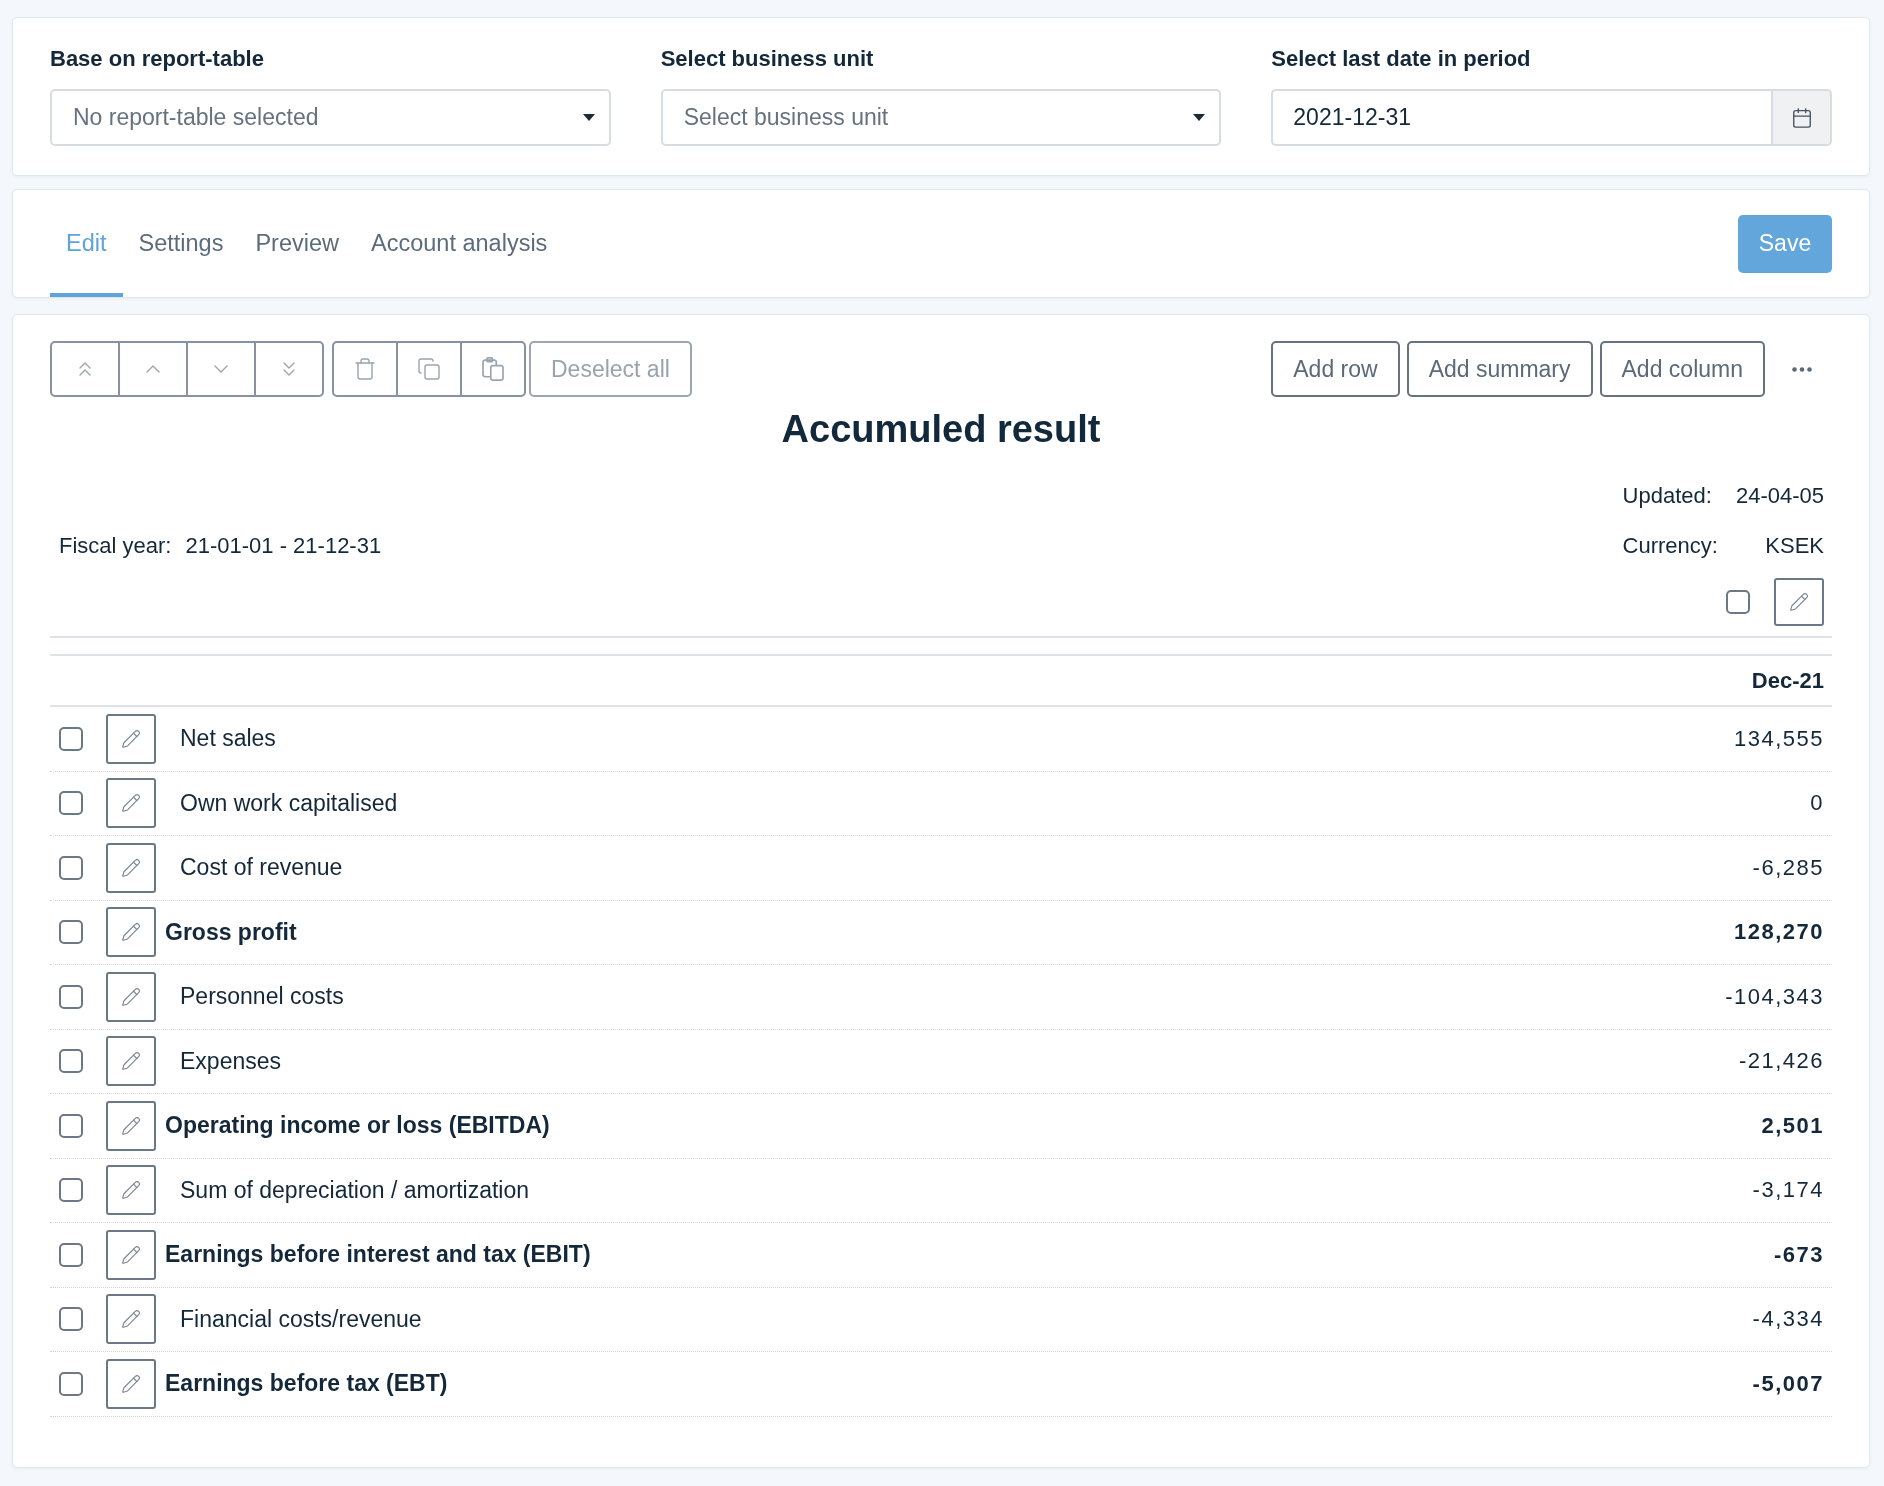 The width and height of the screenshot is (1884, 1486). What do you see at coordinates (261, 868) in the screenshot?
I see `row-label: Cost of revenue` at bounding box center [261, 868].